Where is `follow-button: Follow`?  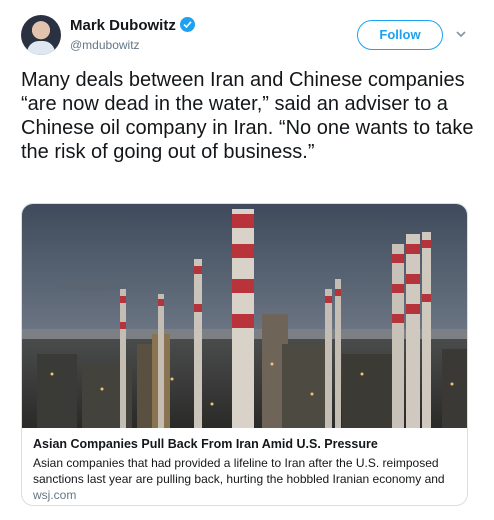
follow-button: Follow is located at coordinates (400, 35).